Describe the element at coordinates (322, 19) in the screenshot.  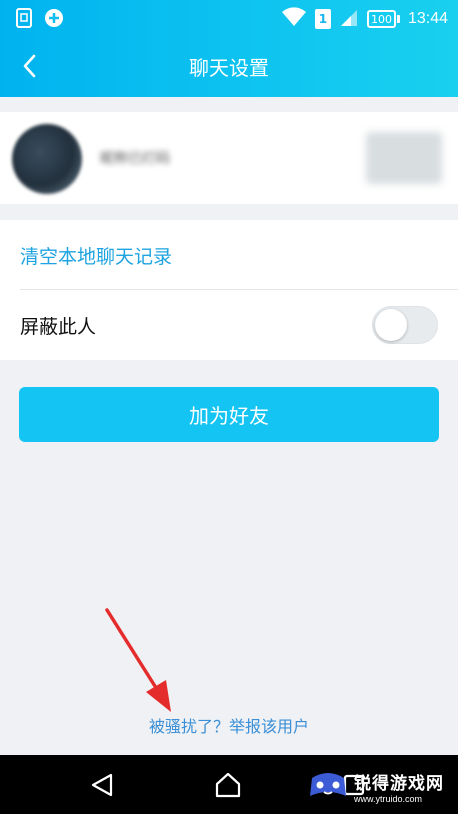
I see `sim-slot-badge: 1` at that location.